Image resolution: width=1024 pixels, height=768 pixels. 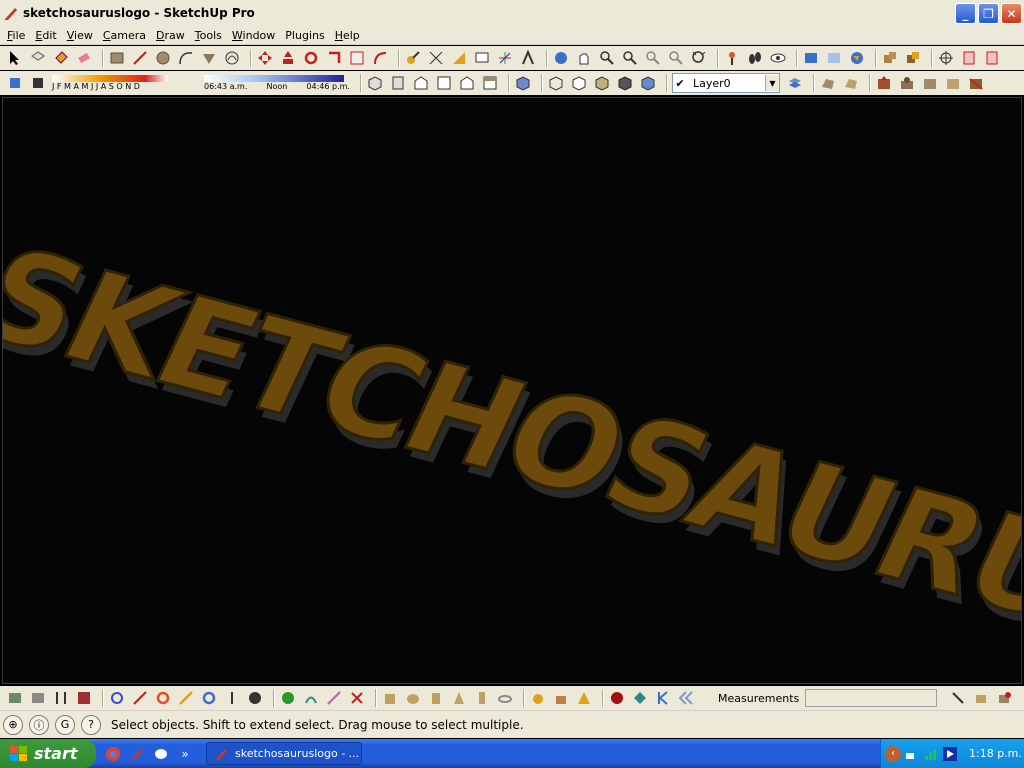 I want to click on tool-a-icon, so click(x=958, y=698).